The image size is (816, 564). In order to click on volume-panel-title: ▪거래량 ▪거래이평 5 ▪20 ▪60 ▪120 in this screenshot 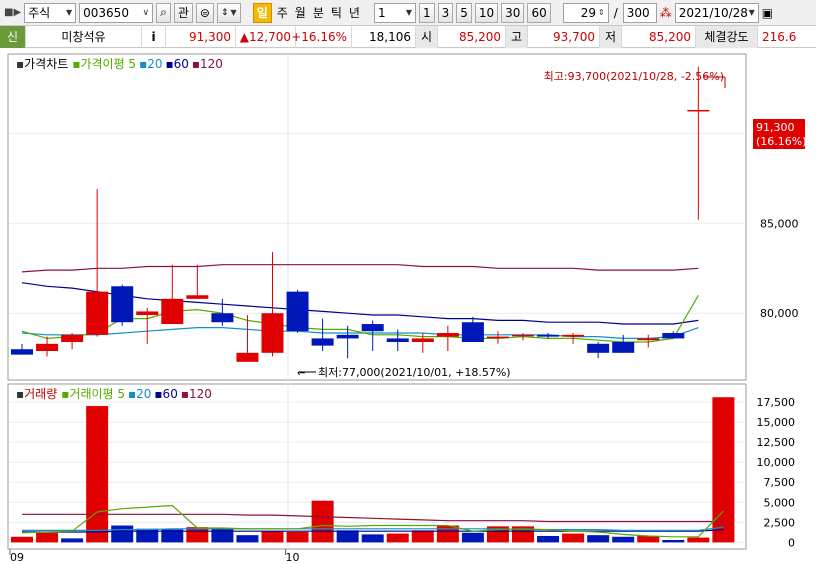, I will do `click(114, 394)`.